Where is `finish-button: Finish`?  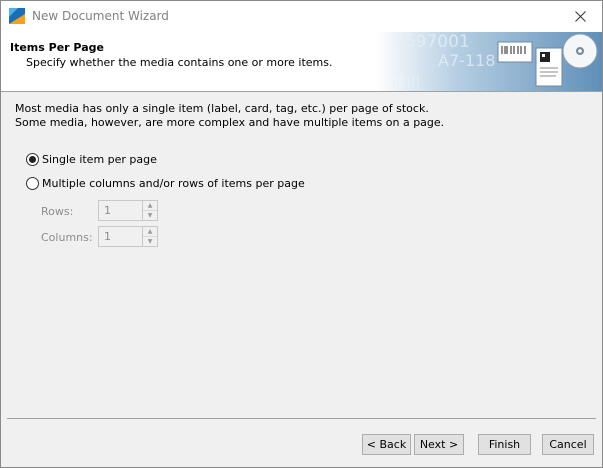 finish-button: Finish is located at coordinates (504, 444).